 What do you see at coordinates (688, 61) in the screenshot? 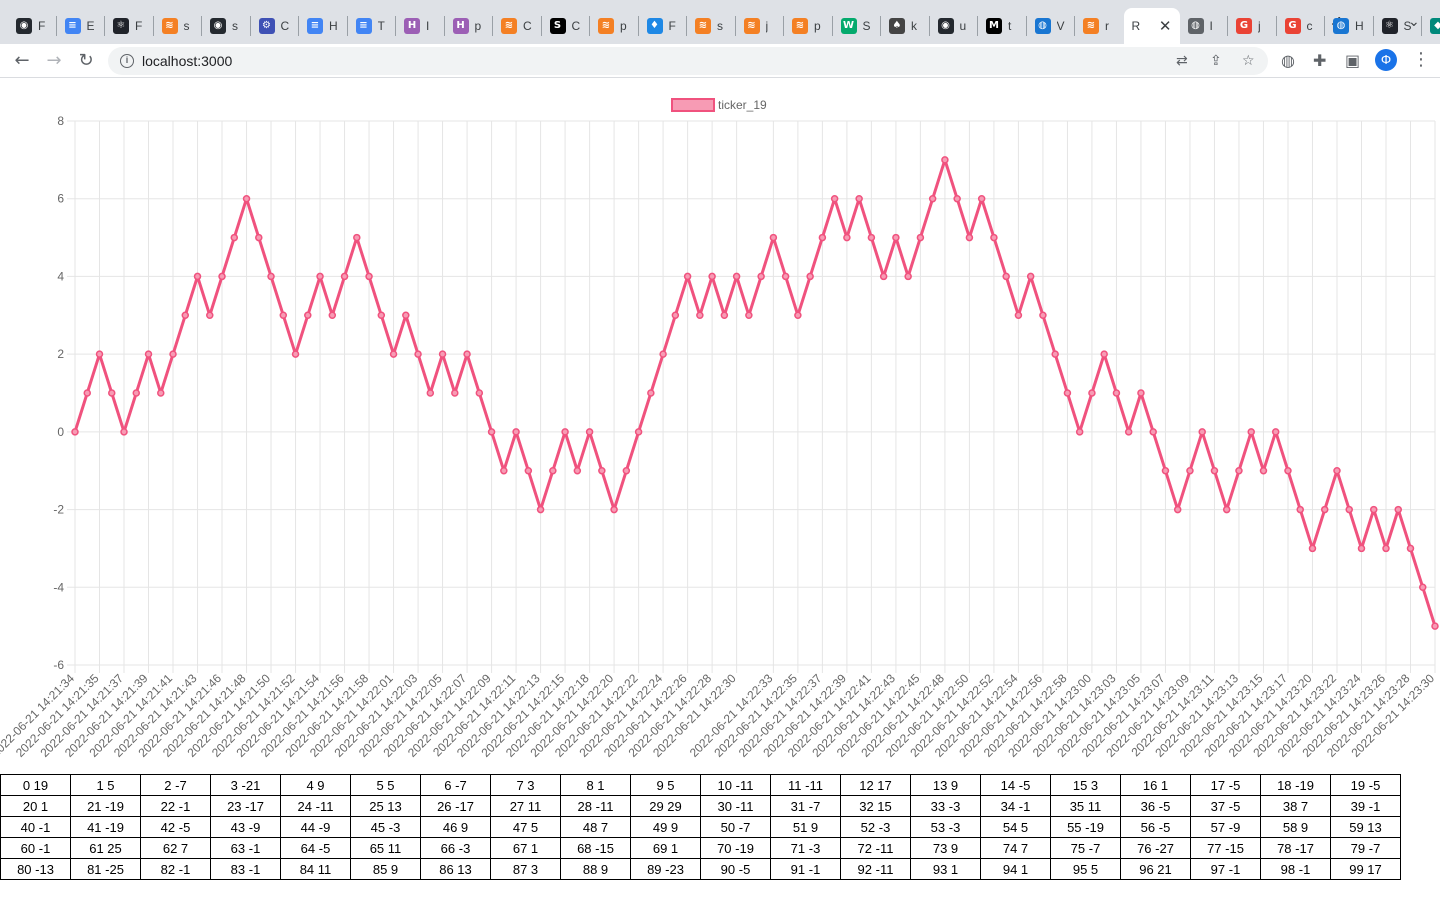
I see `address-bar: i localhost:3000 ⇄ ⇪ ☆` at bounding box center [688, 61].